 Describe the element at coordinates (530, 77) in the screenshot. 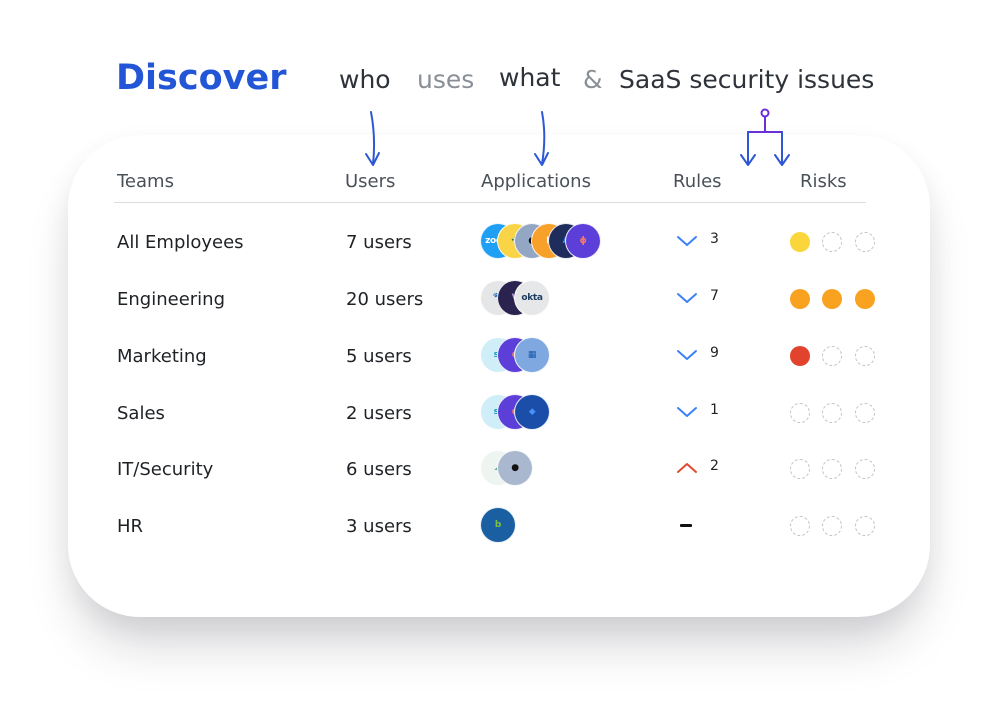

I see `headline-what: what` at that location.